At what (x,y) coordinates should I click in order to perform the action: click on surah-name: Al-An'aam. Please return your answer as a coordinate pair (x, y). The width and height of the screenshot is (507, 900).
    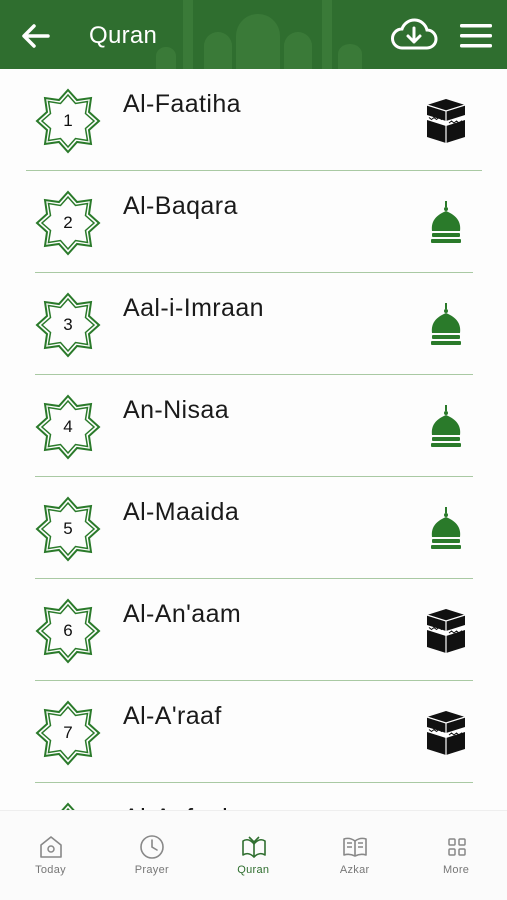
    Looking at the image, I should click on (182, 614).